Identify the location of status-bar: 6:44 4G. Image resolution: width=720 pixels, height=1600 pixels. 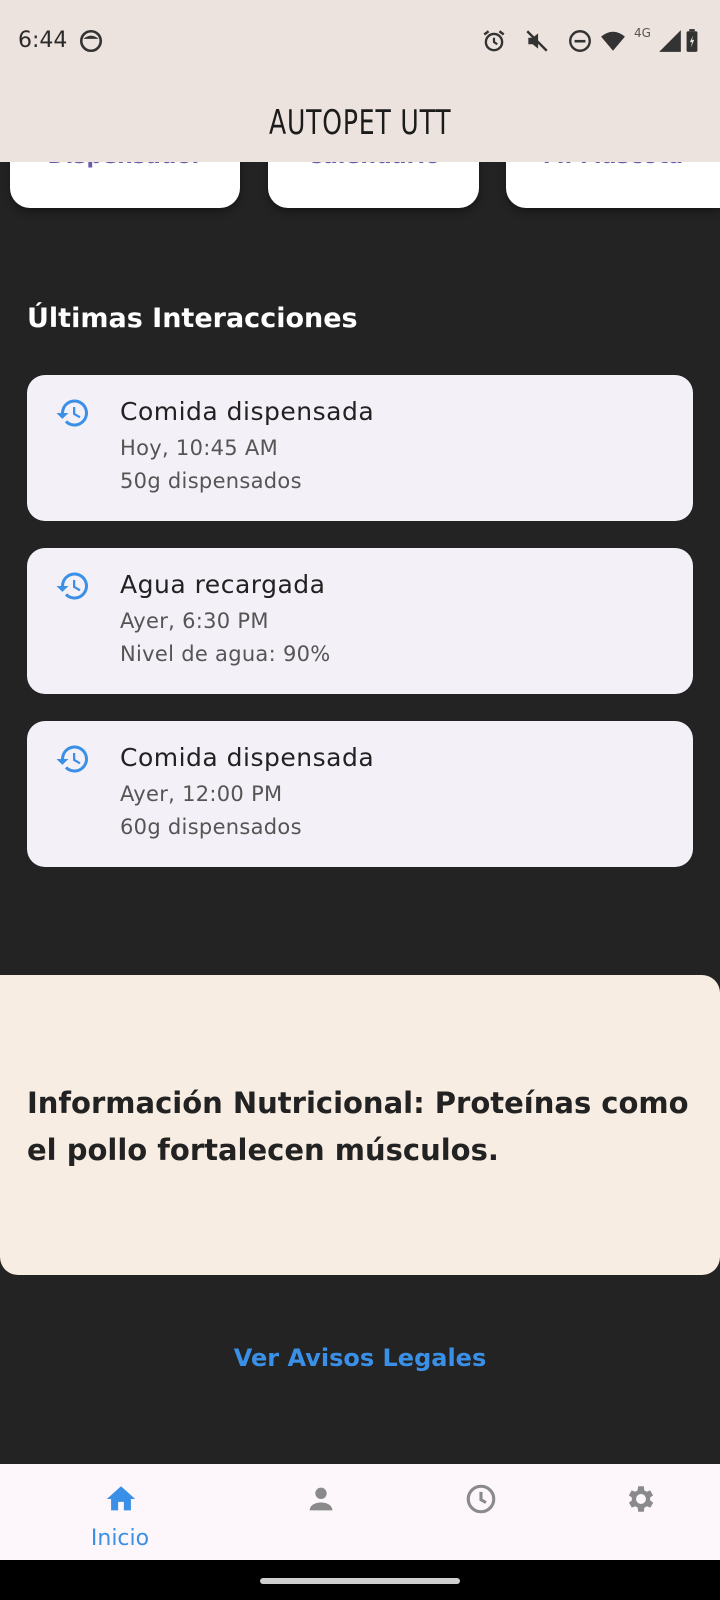
(360, 42).